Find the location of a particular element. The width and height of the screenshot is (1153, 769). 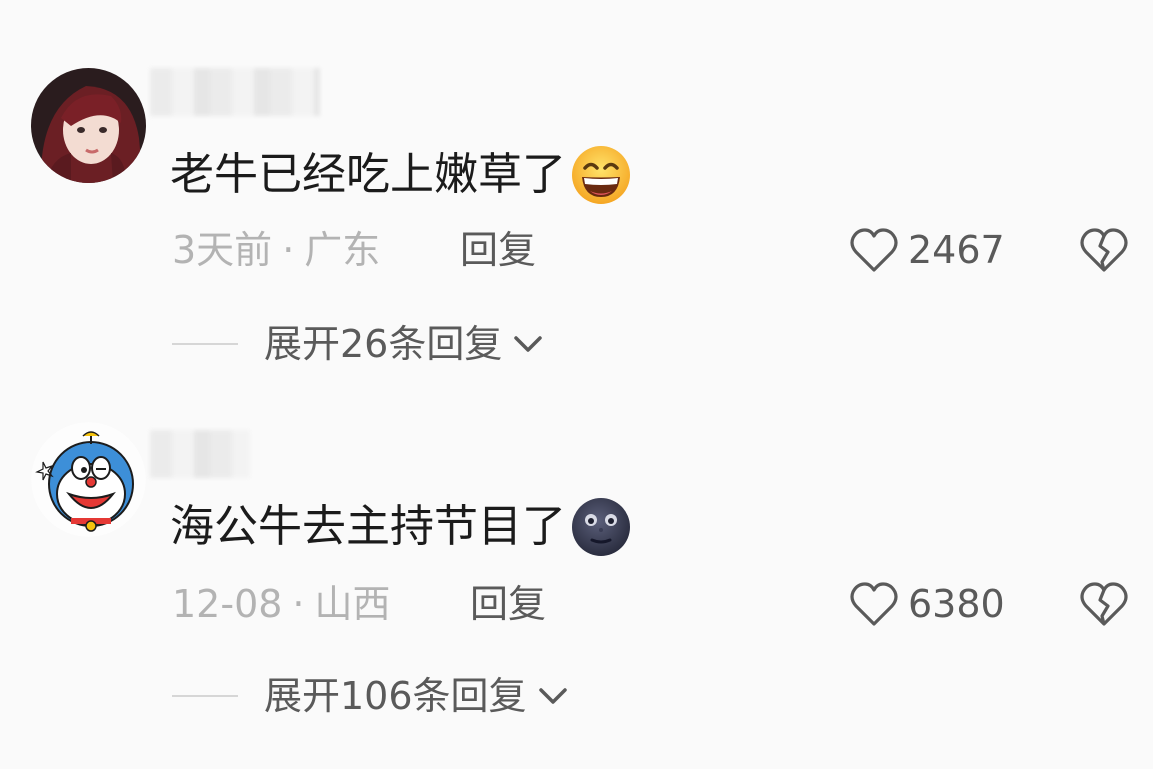

chevron-down-icon is located at coordinates (552, 696).